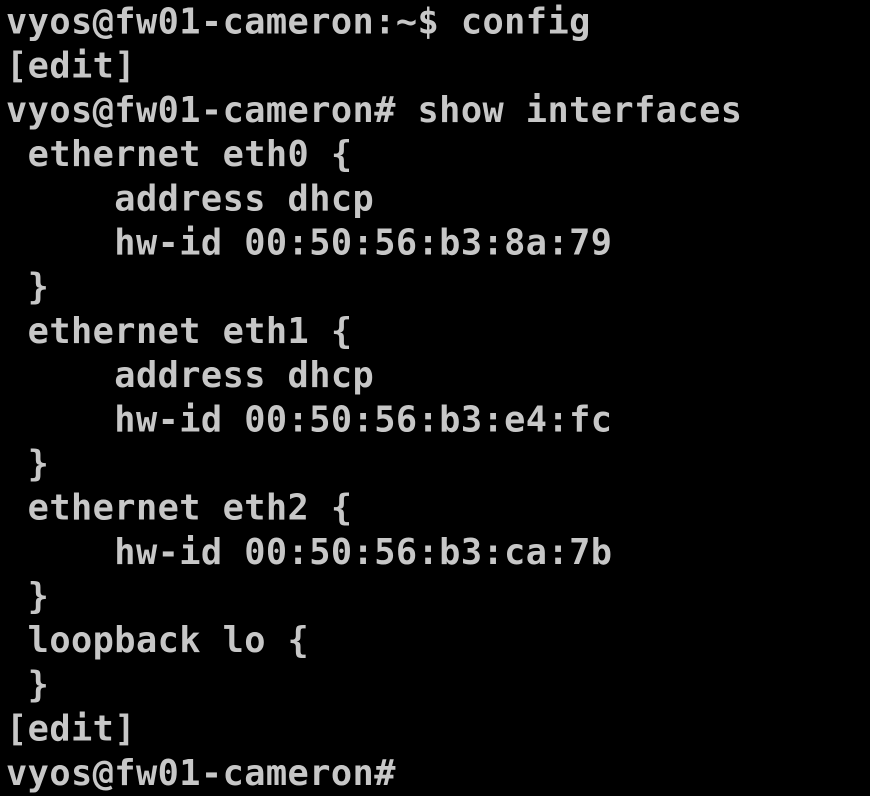  Describe the element at coordinates (71, 728) in the screenshot. I see `edit-mode-indicator-2: [edit]` at that location.